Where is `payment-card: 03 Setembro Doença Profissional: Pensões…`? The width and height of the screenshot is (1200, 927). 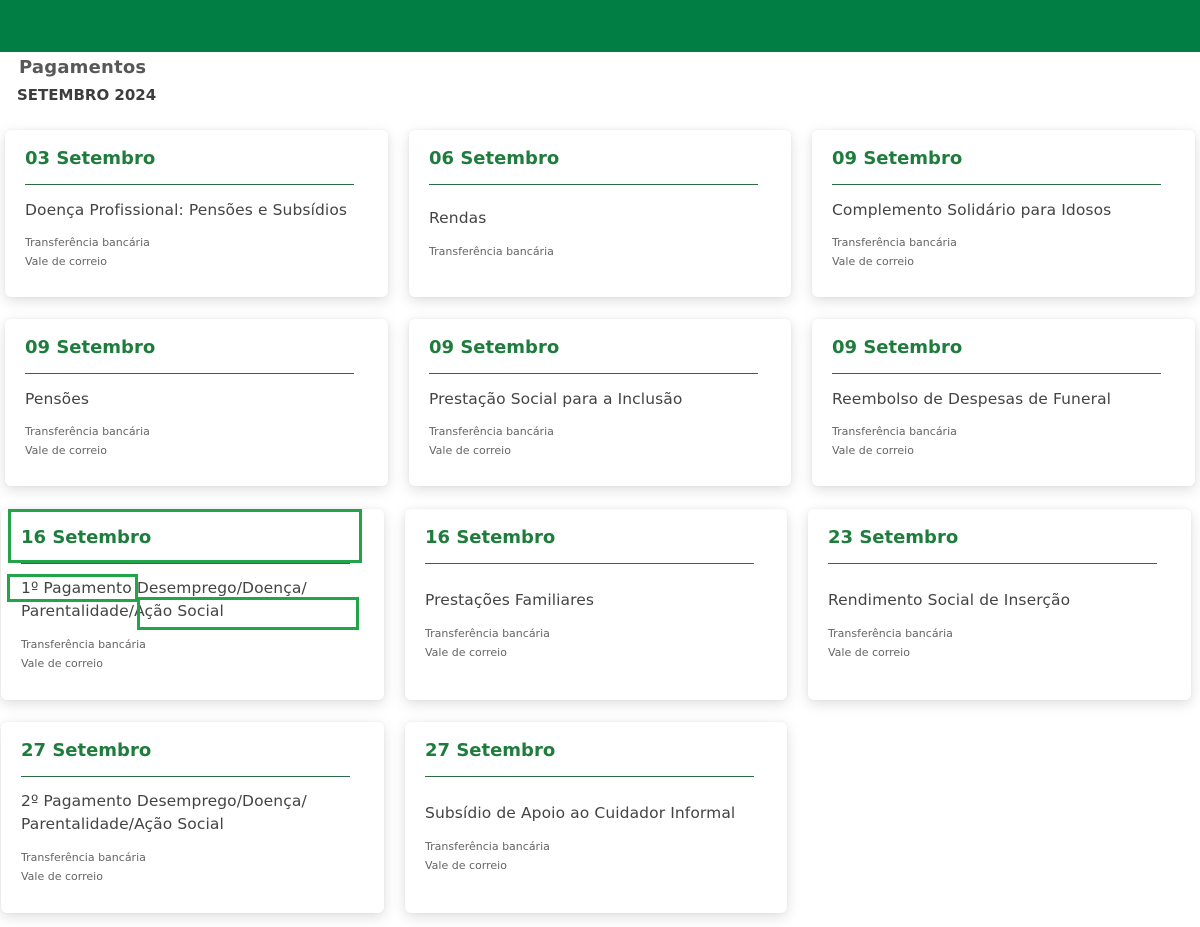
payment-card: 03 Setembro Doença Profissional: Pensões… is located at coordinates (196, 213).